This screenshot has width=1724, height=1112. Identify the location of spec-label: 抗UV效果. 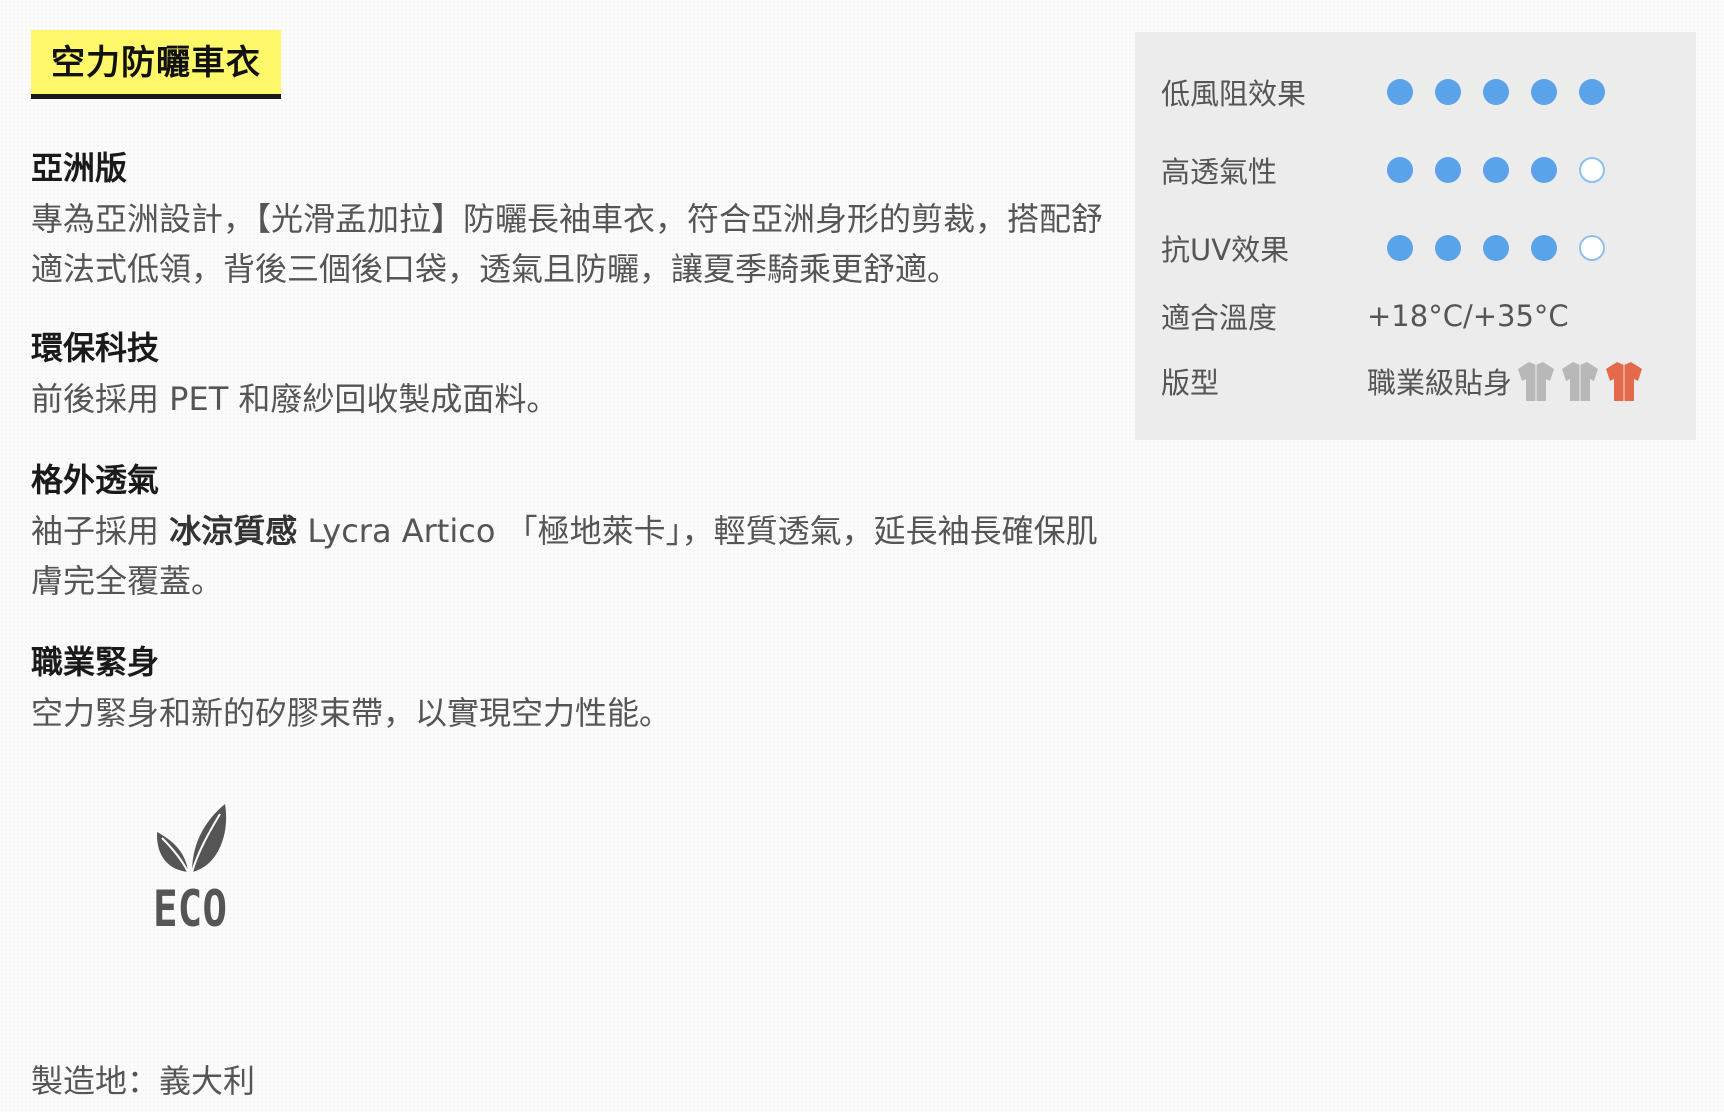
(1225, 250).